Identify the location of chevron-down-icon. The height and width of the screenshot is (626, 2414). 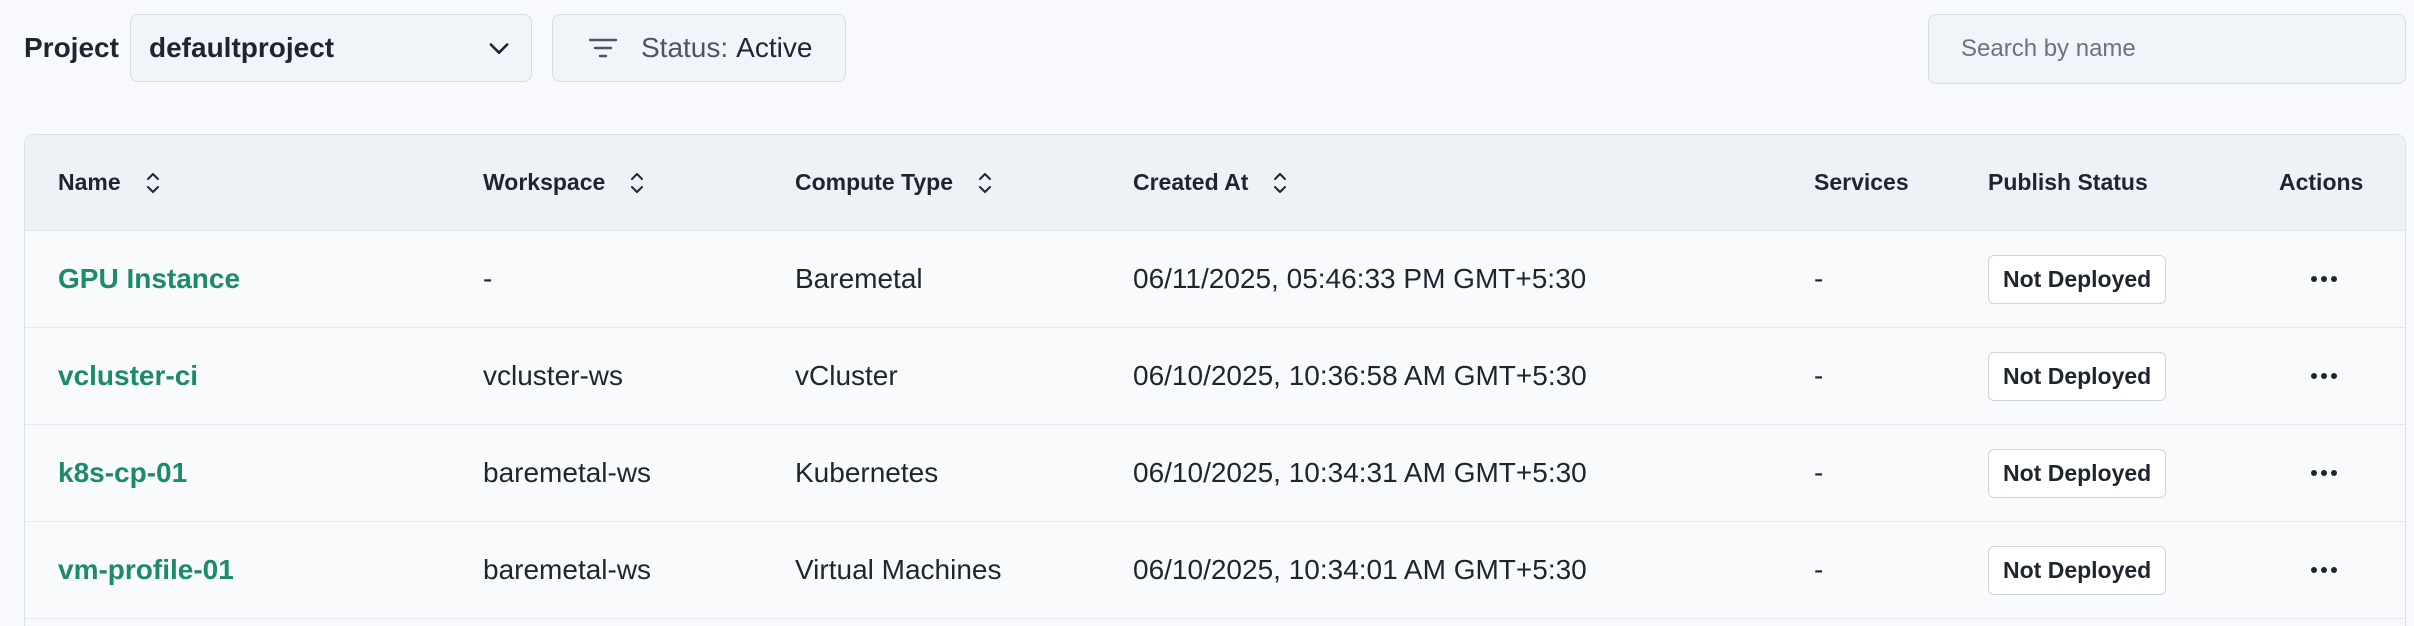
(499, 48).